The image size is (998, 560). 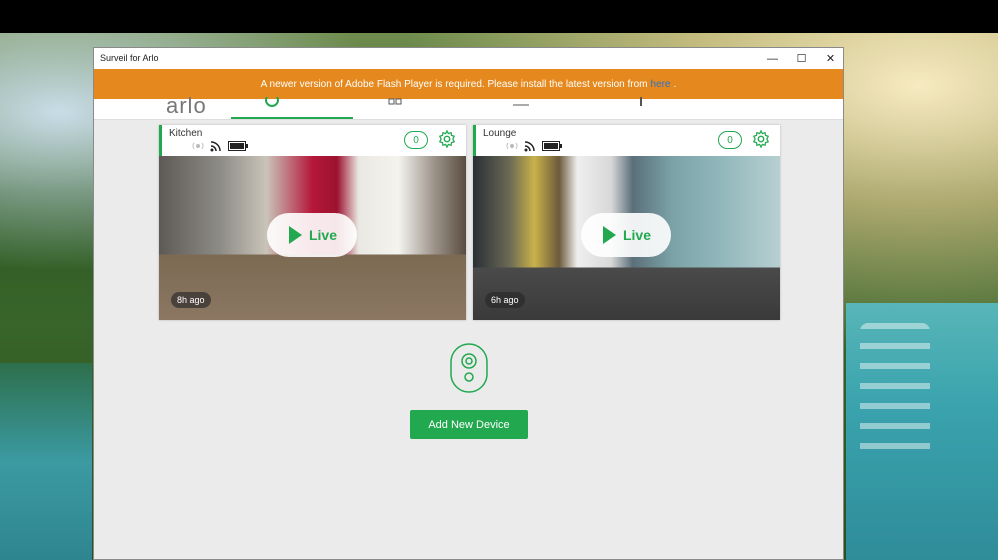 I want to click on close-button: ✕, so click(x=830, y=58).